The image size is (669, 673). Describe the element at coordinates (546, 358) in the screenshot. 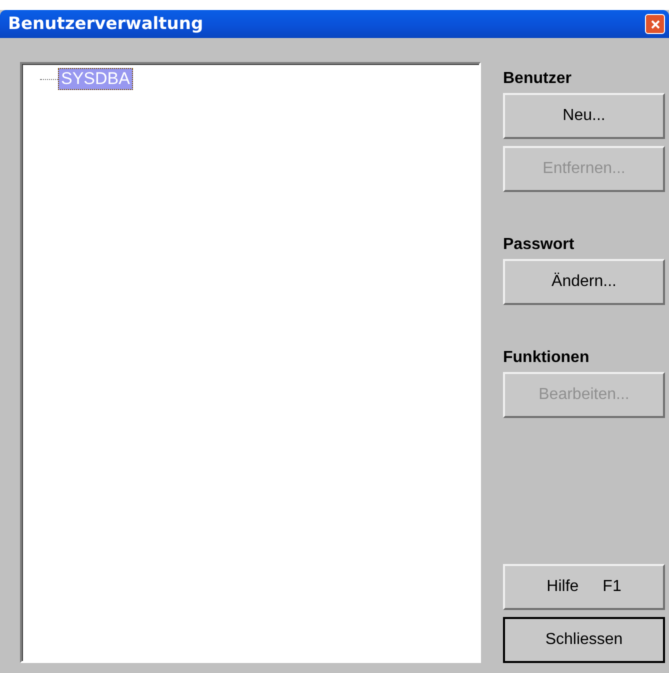

I see `section-heading: Funktionen` at that location.